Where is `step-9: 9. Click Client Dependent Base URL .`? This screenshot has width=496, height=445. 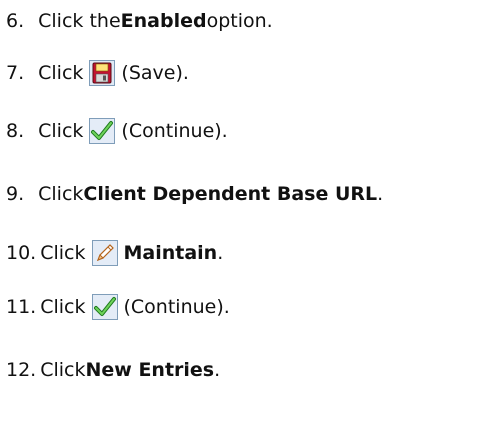 step-9: 9. Click Client Dependent Base URL . is located at coordinates (194, 194).